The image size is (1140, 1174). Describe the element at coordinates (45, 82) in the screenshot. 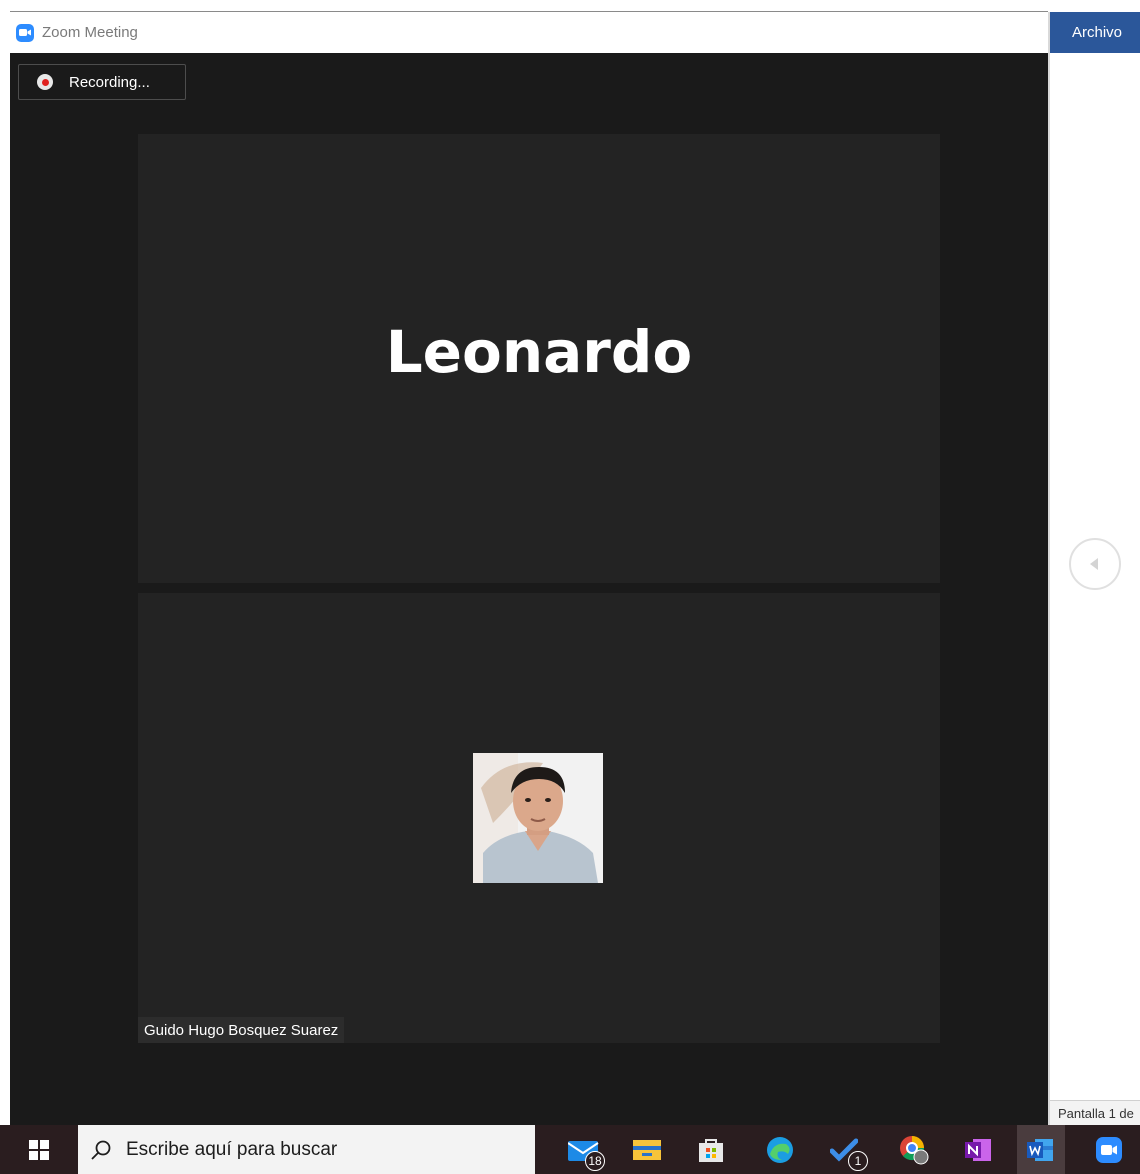

I see `recording-dot-icon` at that location.